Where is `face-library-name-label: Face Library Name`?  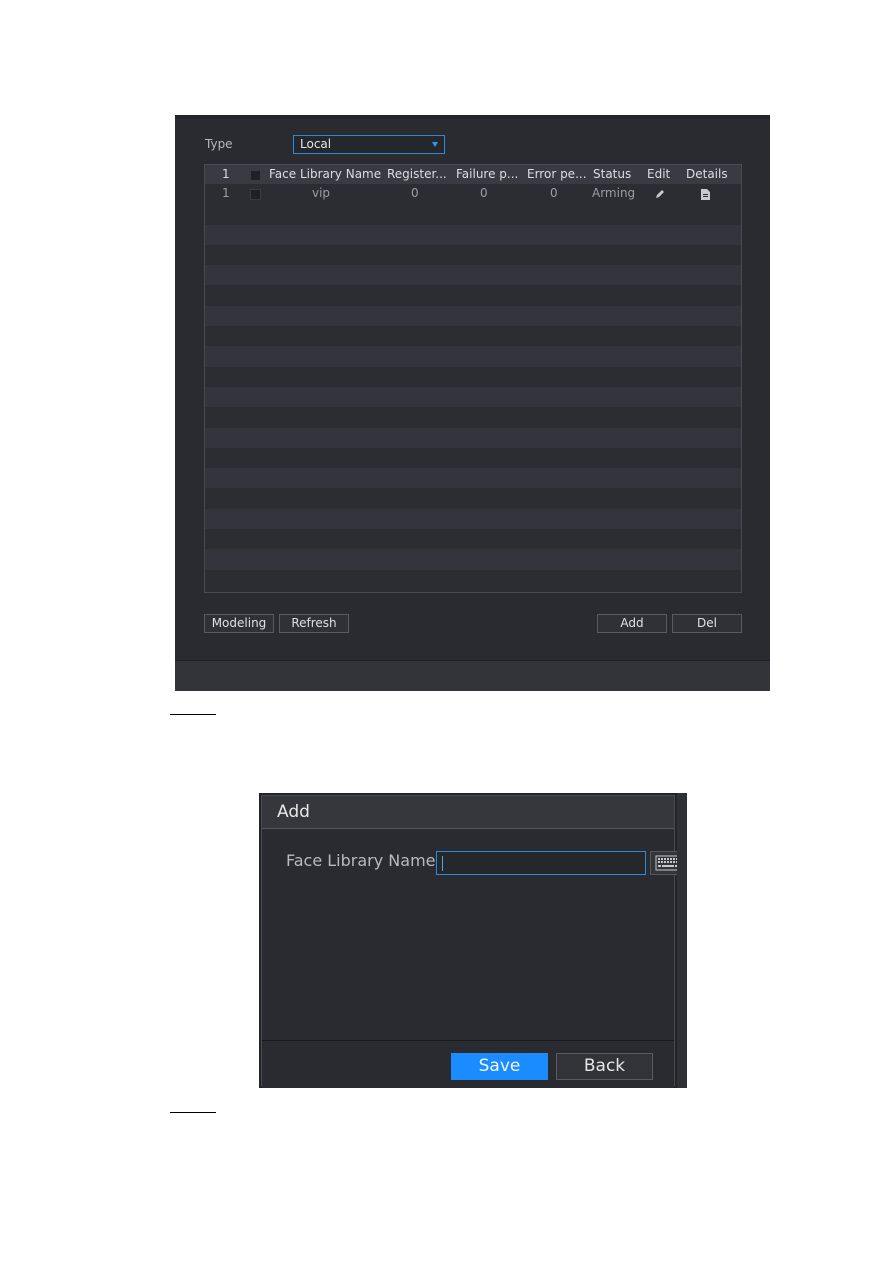 face-library-name-label: Face Library Name is located at coordinates (361, 860).